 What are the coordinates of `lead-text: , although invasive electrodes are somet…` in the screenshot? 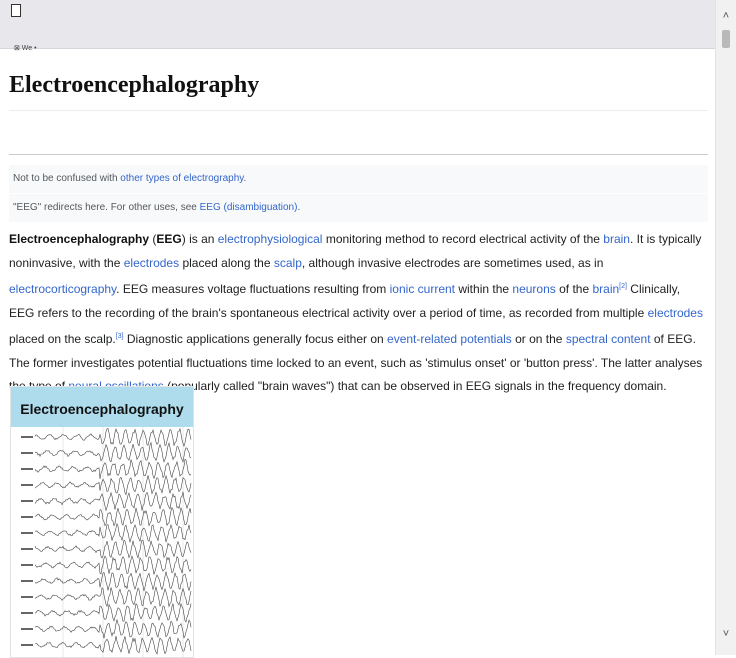 It's located at (452, 262).